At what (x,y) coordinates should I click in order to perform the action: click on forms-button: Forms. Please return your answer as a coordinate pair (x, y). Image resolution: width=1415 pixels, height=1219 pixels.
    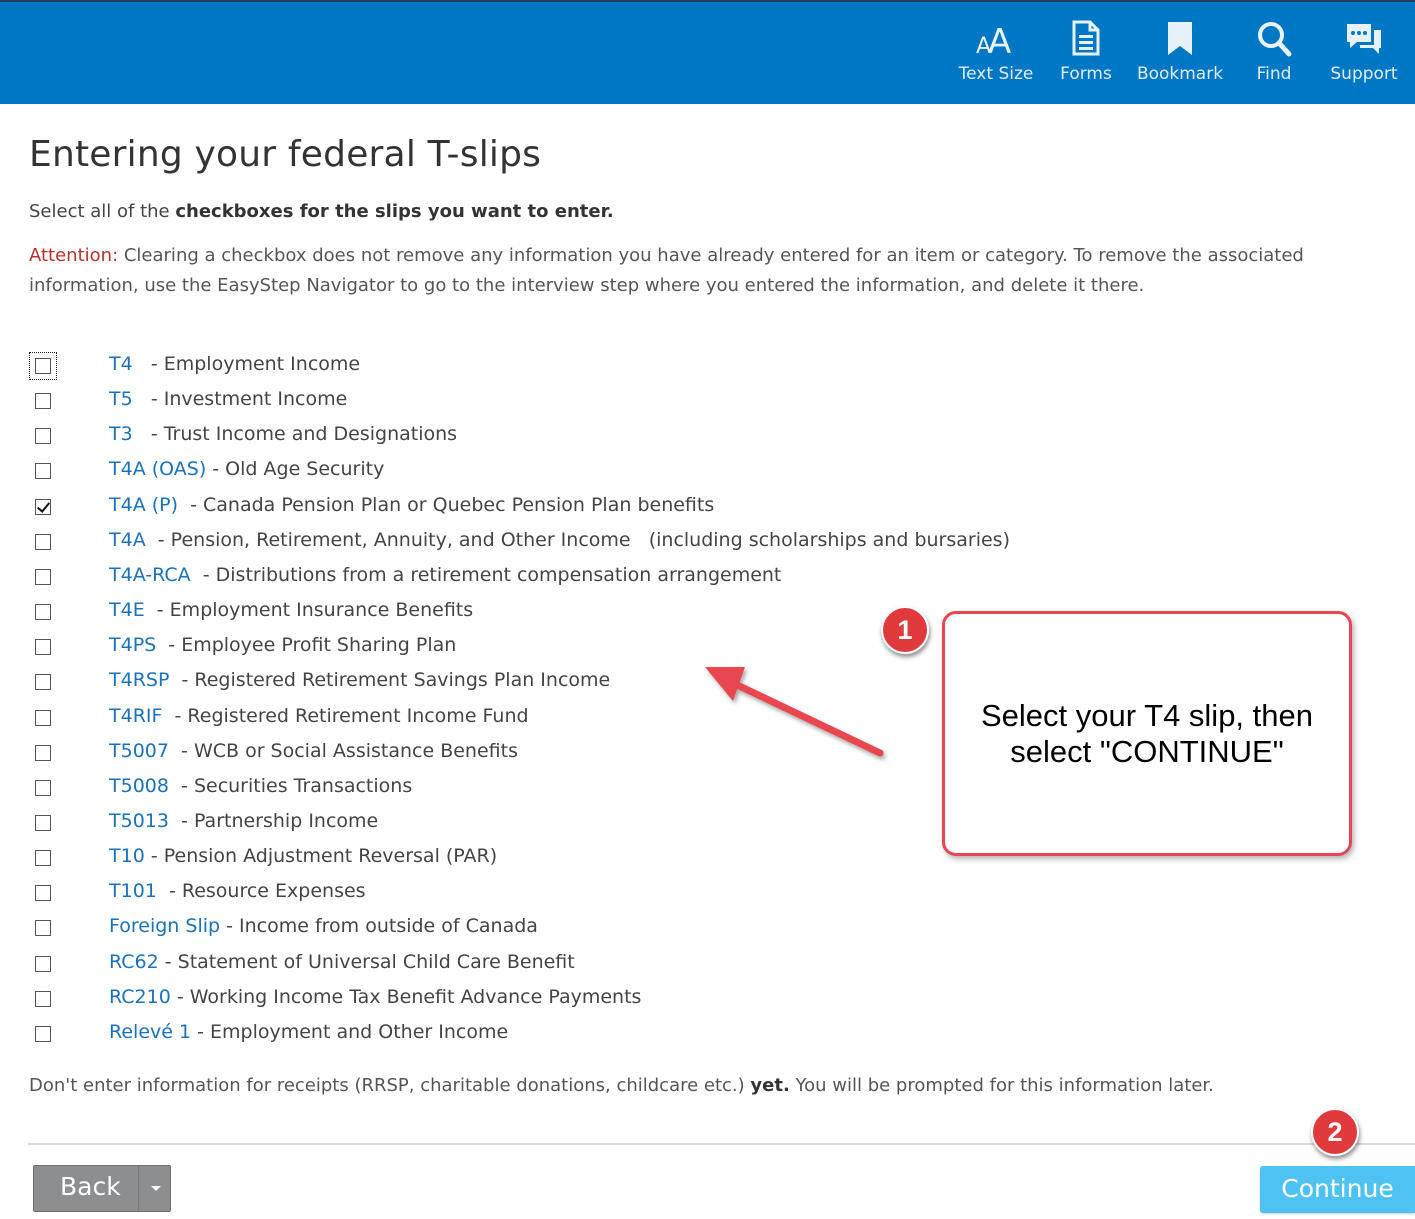
    Looking at the image, I should click on (1086, 52).